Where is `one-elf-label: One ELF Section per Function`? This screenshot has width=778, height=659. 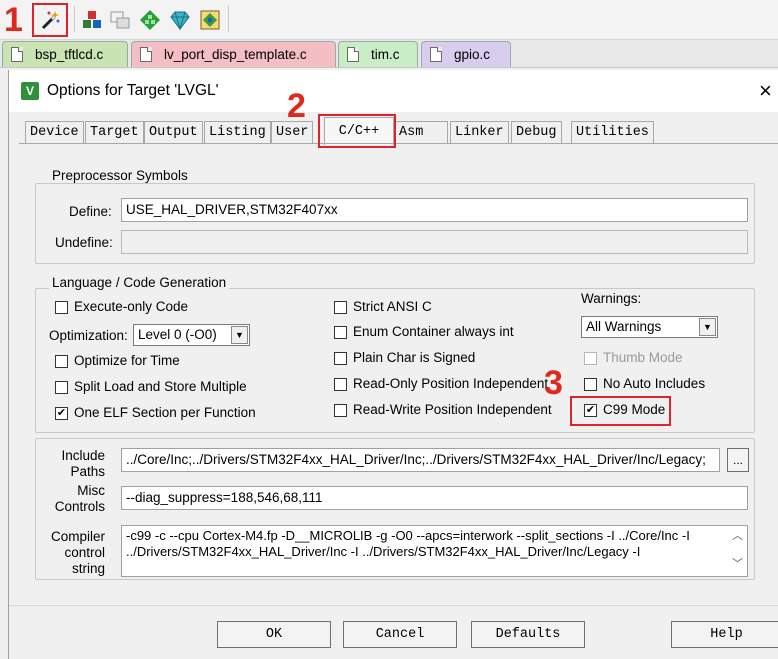
one-elf-label: One ELF Section per Function is located at coordinates (165, 412).